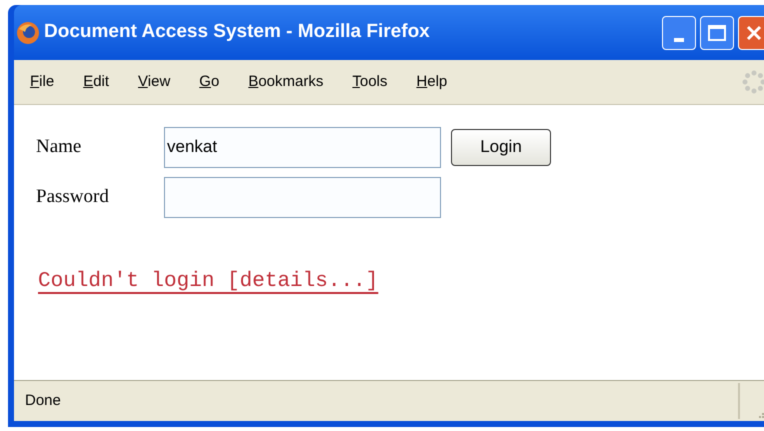  I want to click on password-label: Password, so click(73, 196).